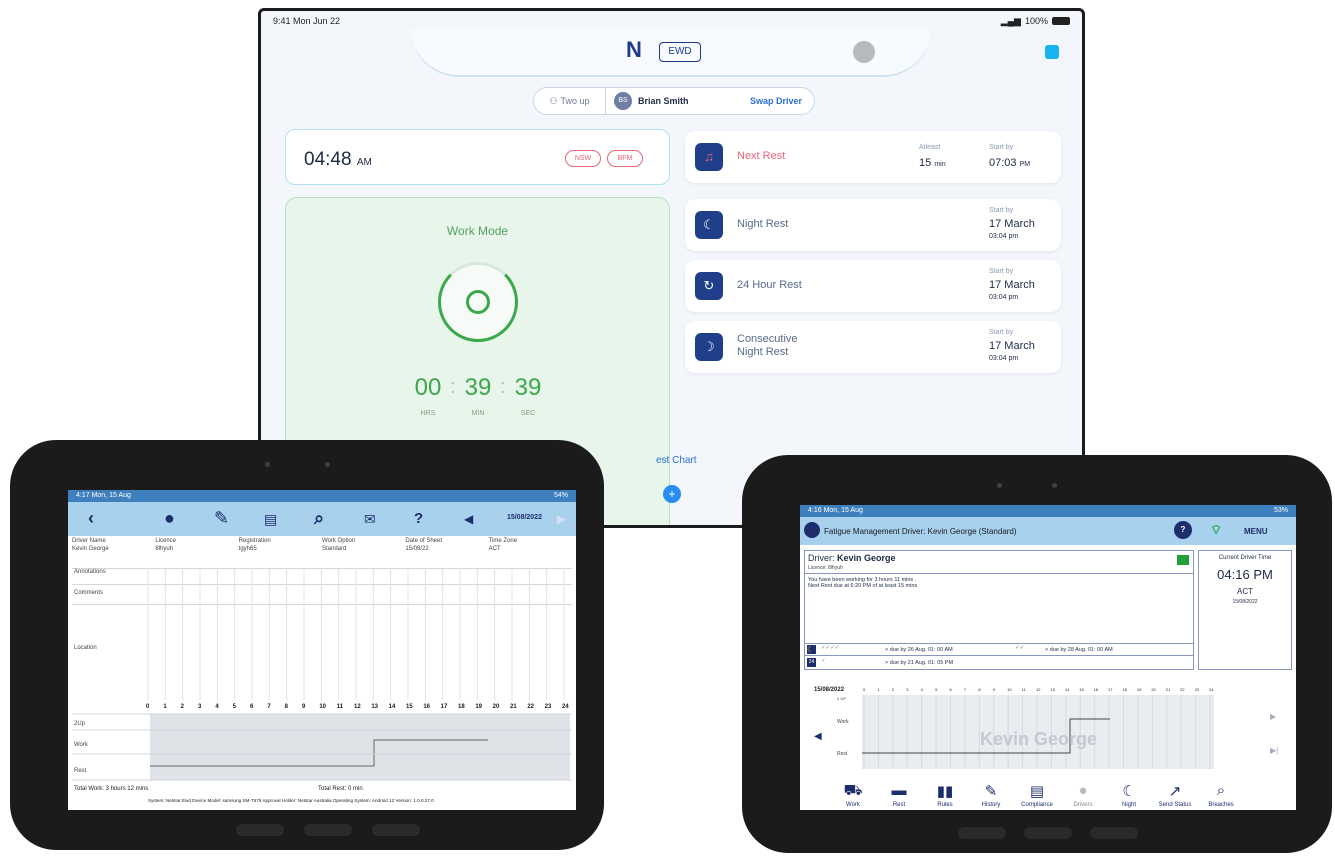 Image resolution: width=1335 pixels, height=856 pixels. I want to click on share-icon: ↗, so click(1175, 791).